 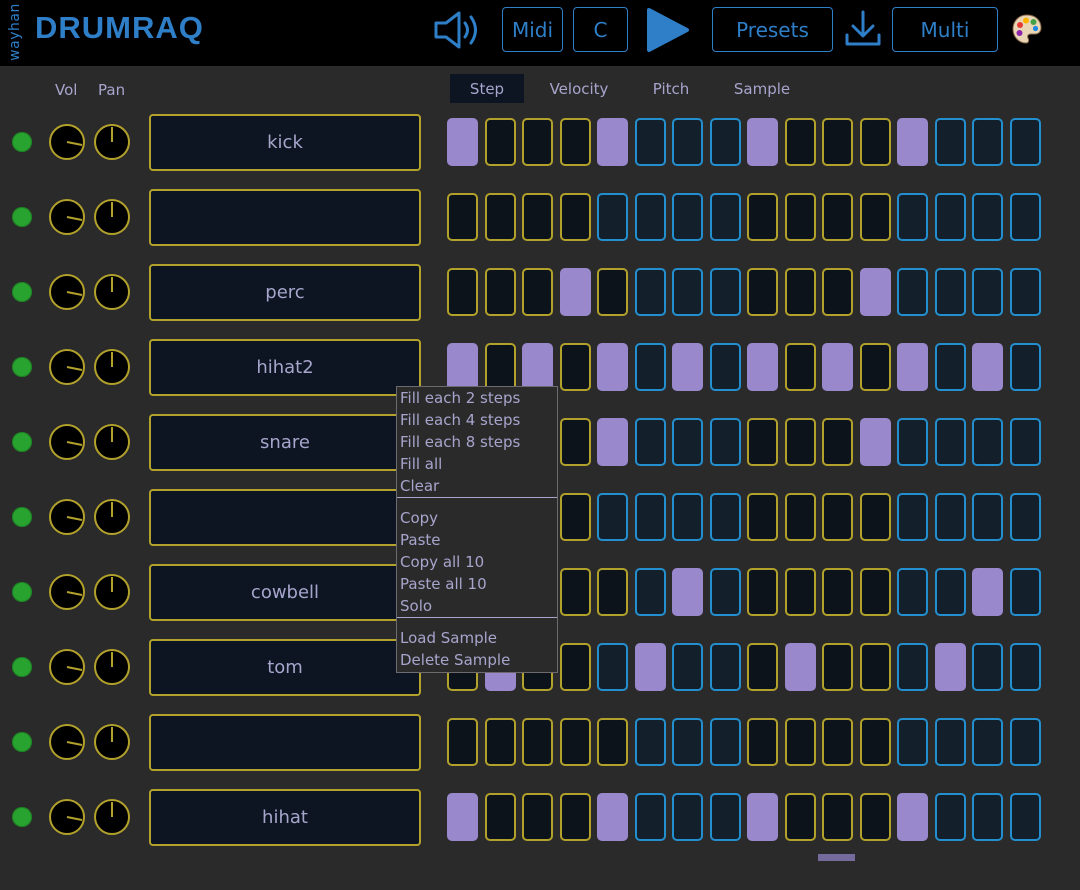 I want to click on menu-clear: Clear, so click(x=419, y=486).